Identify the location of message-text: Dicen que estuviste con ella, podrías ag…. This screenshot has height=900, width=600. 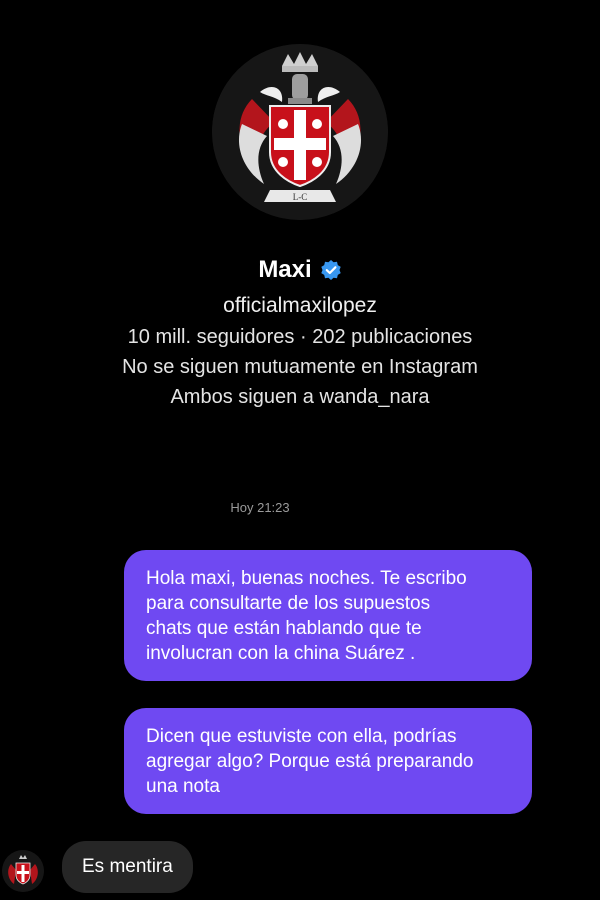
(310, 761).